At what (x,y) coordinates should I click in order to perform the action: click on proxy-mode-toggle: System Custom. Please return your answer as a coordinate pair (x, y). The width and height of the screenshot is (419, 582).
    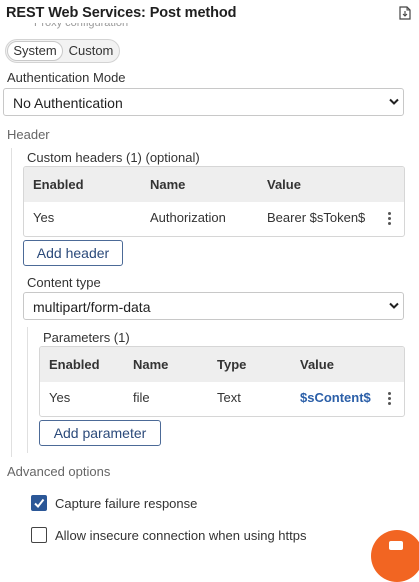
    Looking at the image, I should click on (62, 51).